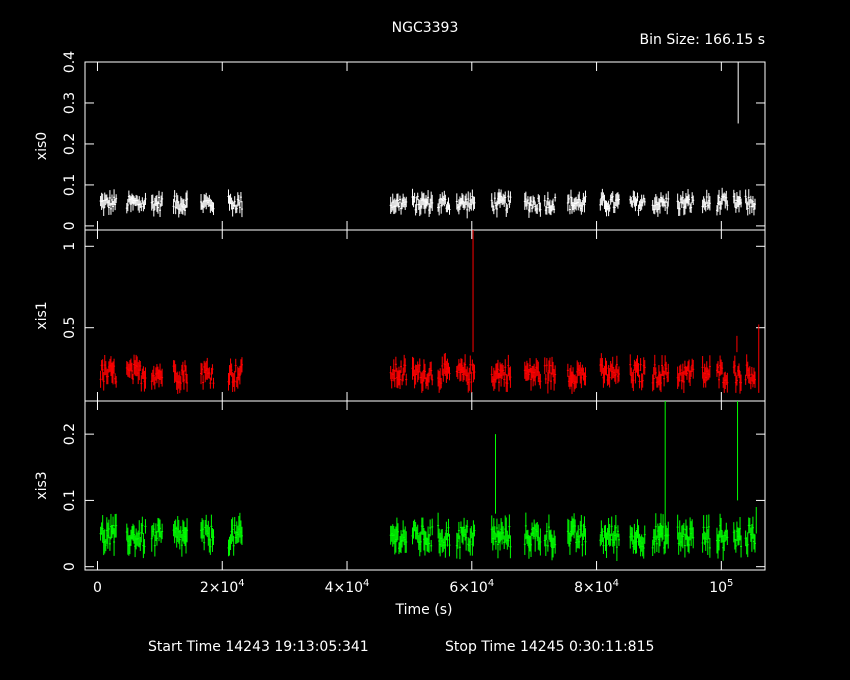 The height and width of the screenshot is (680, 850). I want to click on start-time-label: Start Time 14243 19:13:05:341, so click(258, 647).